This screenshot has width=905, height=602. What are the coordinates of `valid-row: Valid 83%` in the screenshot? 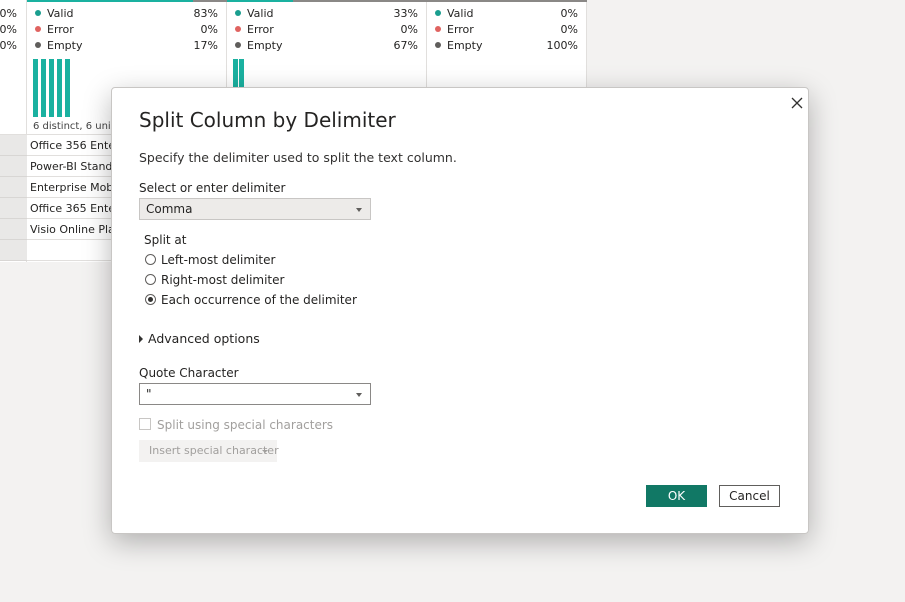 It's located at (126, 14).